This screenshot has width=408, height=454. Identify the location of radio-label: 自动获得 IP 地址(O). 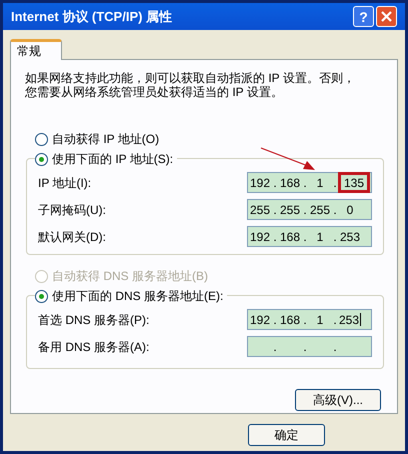
(106, 139).